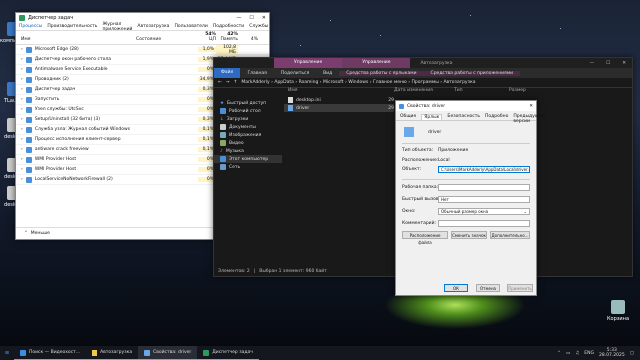 This screenshot has width=640, height=360. I want to click on nav-videos: Видео, so click(248, 143).